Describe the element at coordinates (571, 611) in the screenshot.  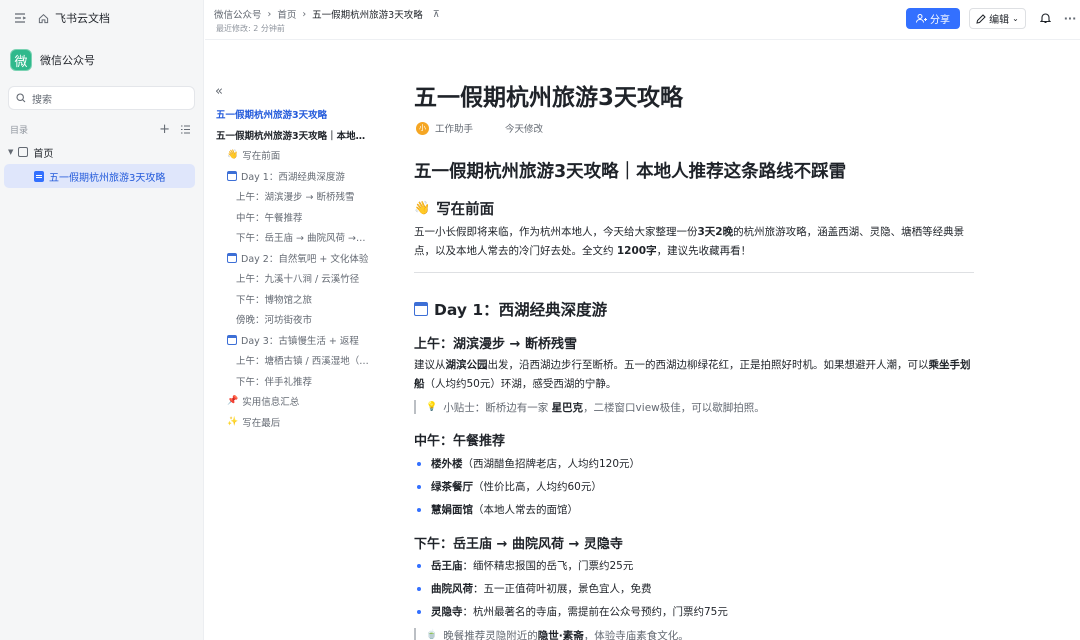
I see `list-item: 灵隐寺 ：杭州最著名的寺庙，需提前在公众号预约，门票约75元` at that location.